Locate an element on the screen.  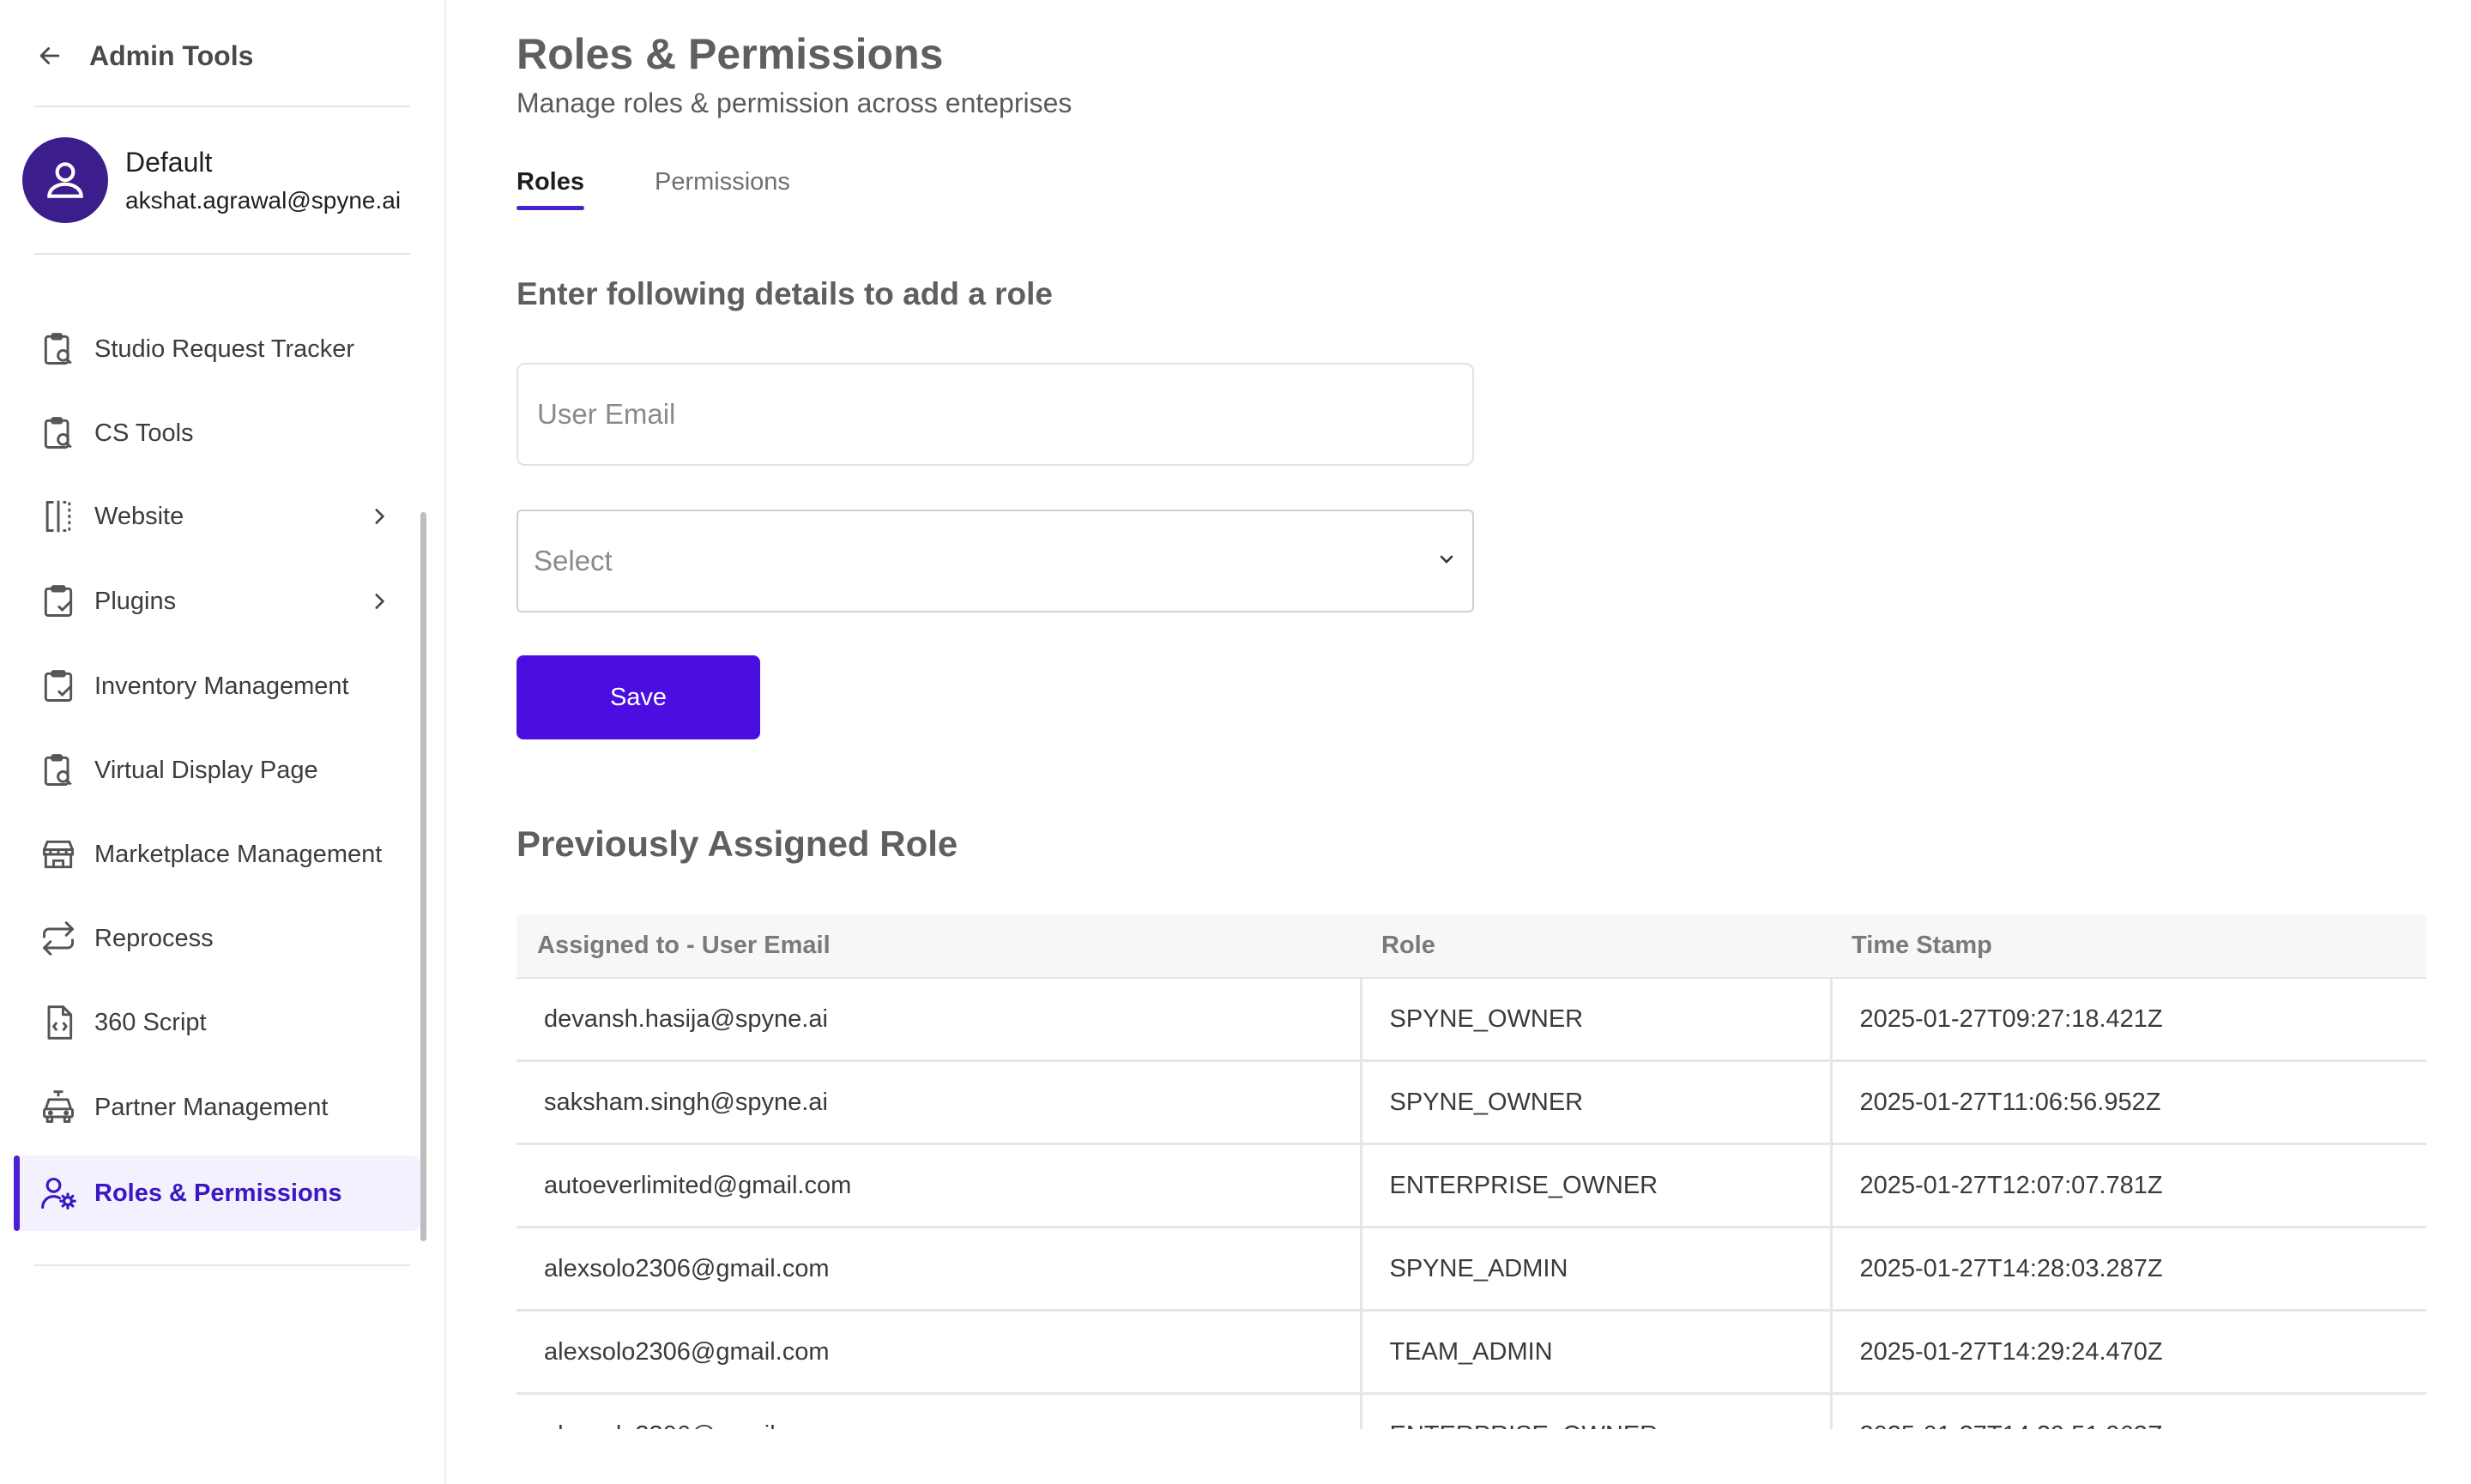
sidebar-item-plugins: Plugins is located at coordinates (217, 601).